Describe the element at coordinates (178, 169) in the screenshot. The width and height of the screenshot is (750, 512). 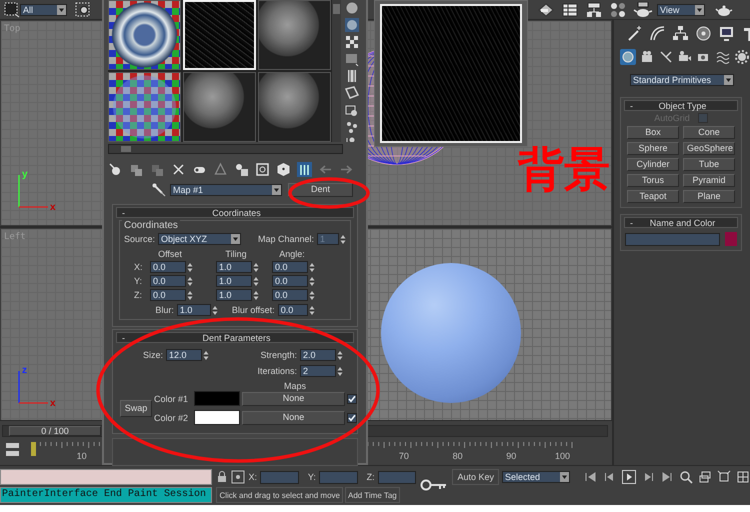
I see `cross-icon` at that location.